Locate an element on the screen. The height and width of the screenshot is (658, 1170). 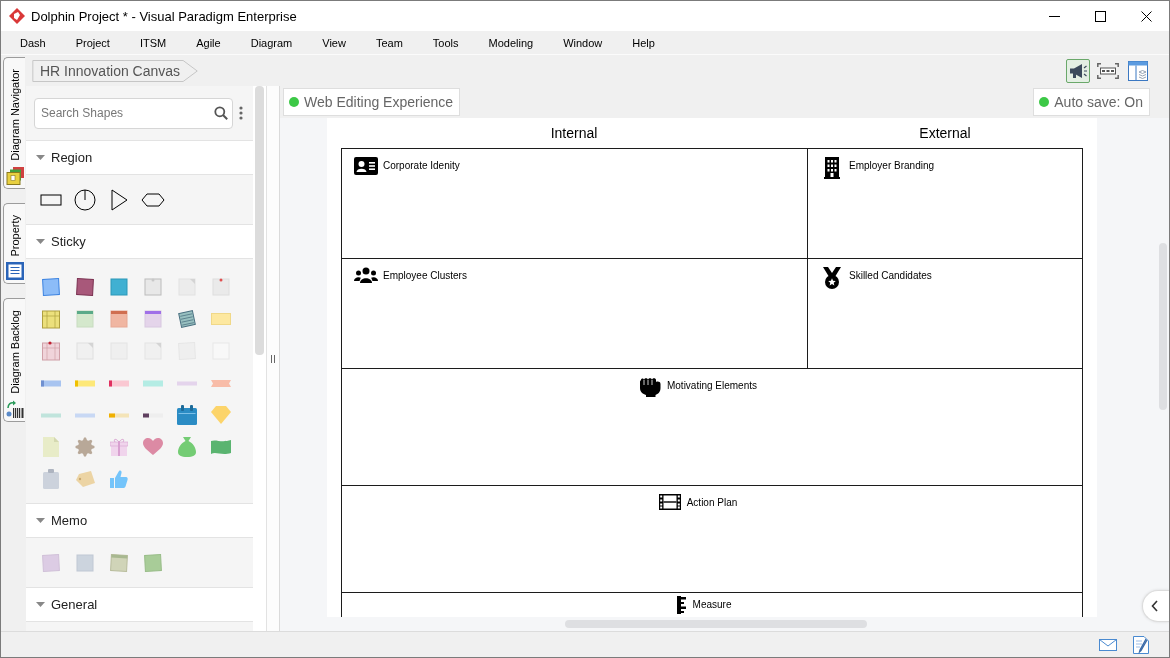
thumbs-up-icon is located at coordinates (119, 479).